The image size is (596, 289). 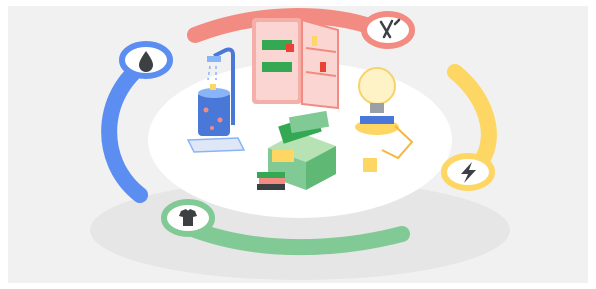 What do you see at coordinates (468, 172) in the screenshot?
I see `energy-badge` at bounding box center [468, 172].